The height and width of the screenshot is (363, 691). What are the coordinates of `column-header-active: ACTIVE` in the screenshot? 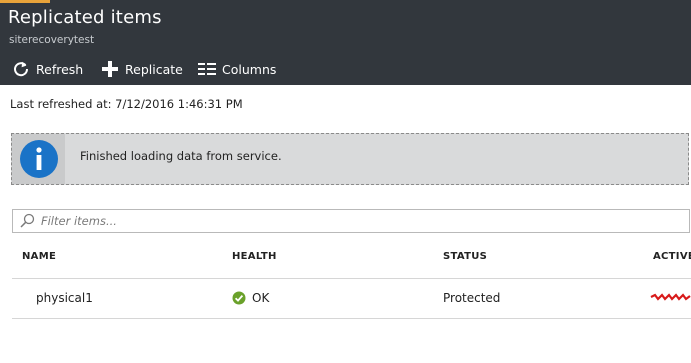 It's located at (672, 256).